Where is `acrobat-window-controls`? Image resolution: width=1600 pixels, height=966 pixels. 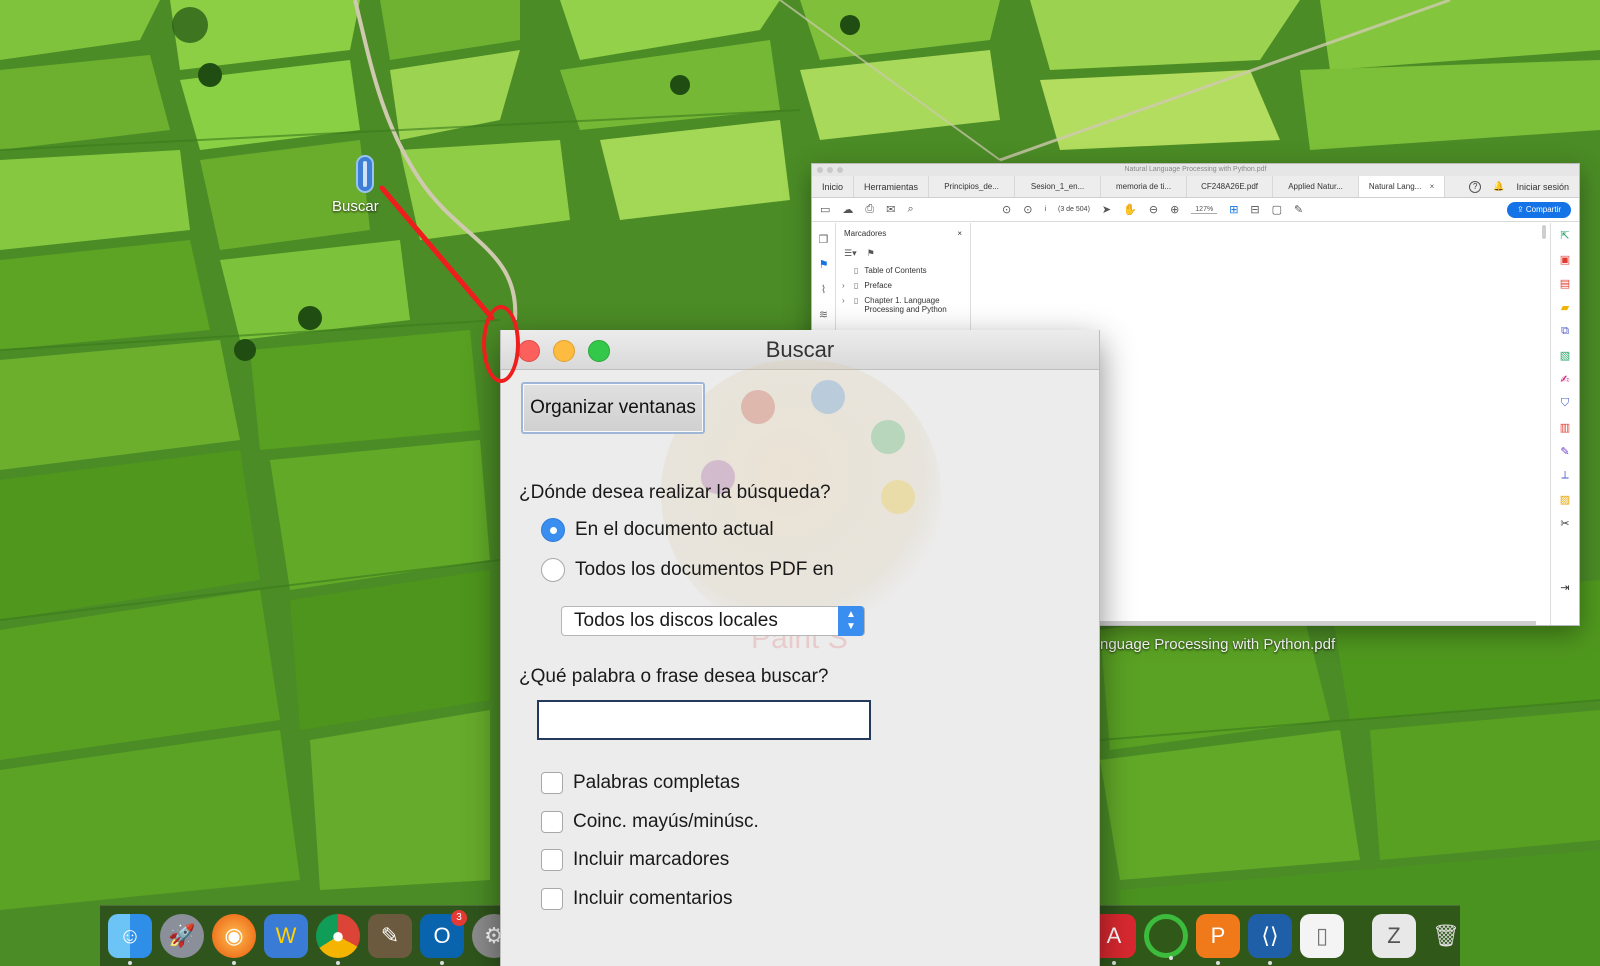 acrobat-window-controls is located at coordinates (830, 170).